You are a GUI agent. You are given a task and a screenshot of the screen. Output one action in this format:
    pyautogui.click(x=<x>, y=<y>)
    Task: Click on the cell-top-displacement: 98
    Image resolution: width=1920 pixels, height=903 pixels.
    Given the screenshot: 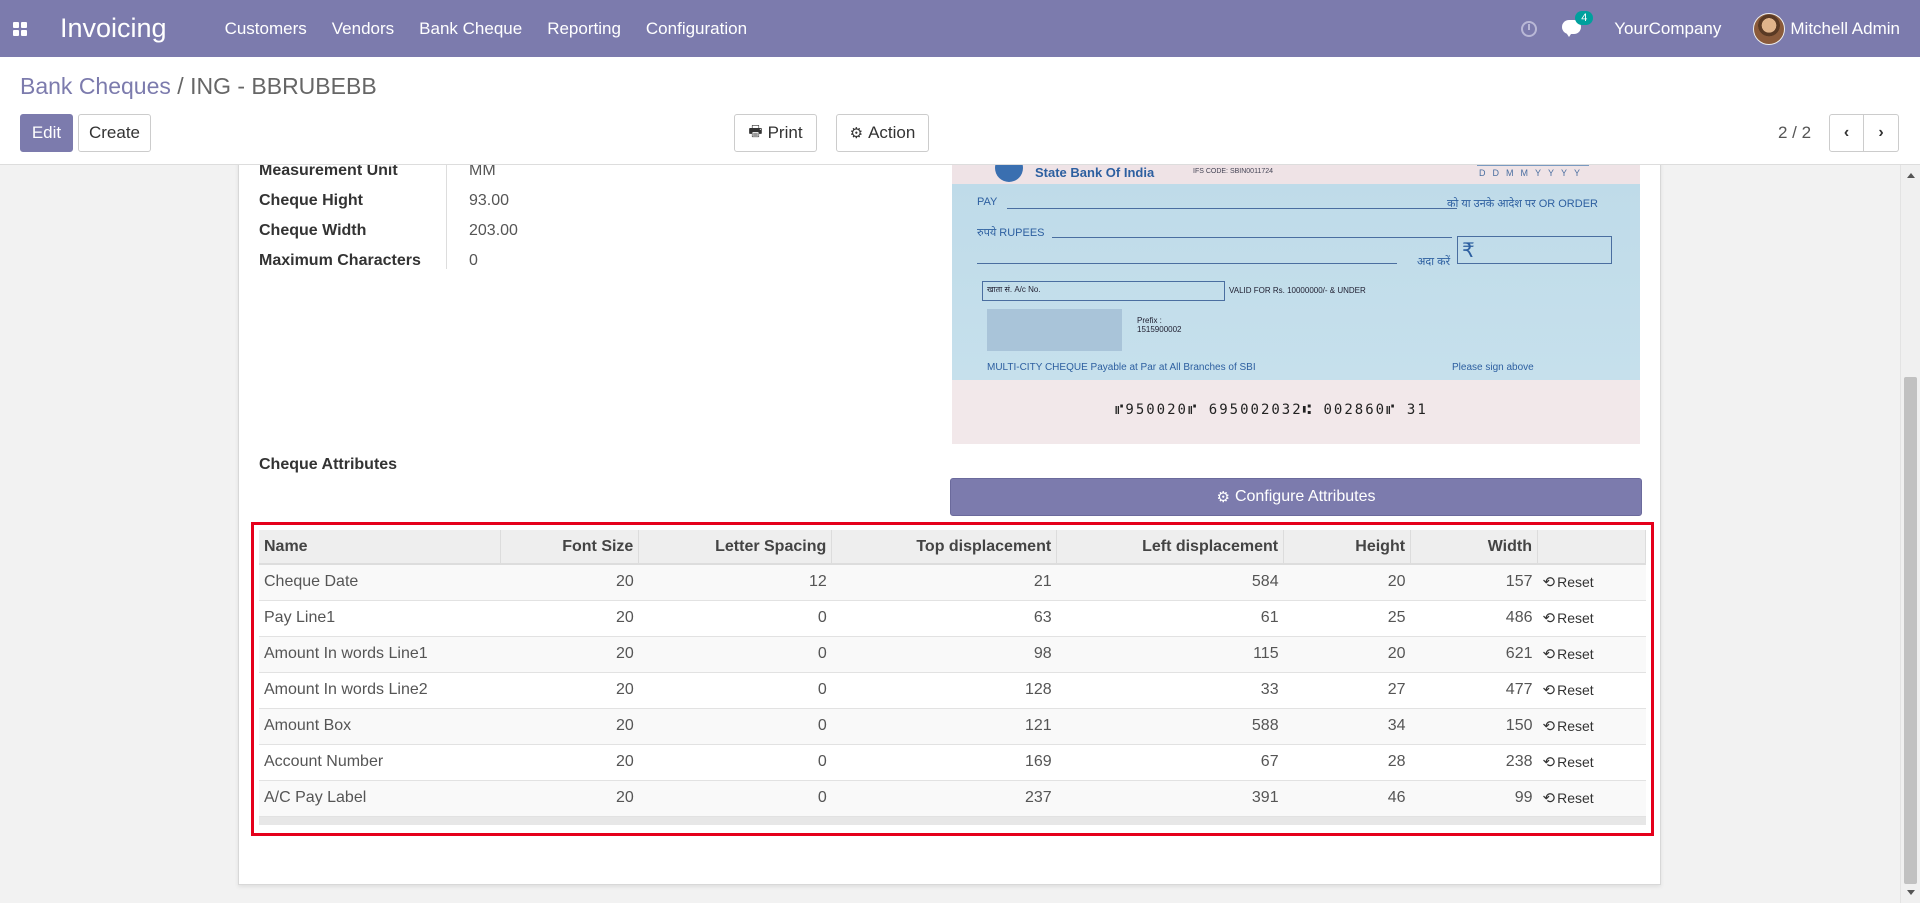 What is the action you would take?
    pyautogui.click(x=944, y=654)
    